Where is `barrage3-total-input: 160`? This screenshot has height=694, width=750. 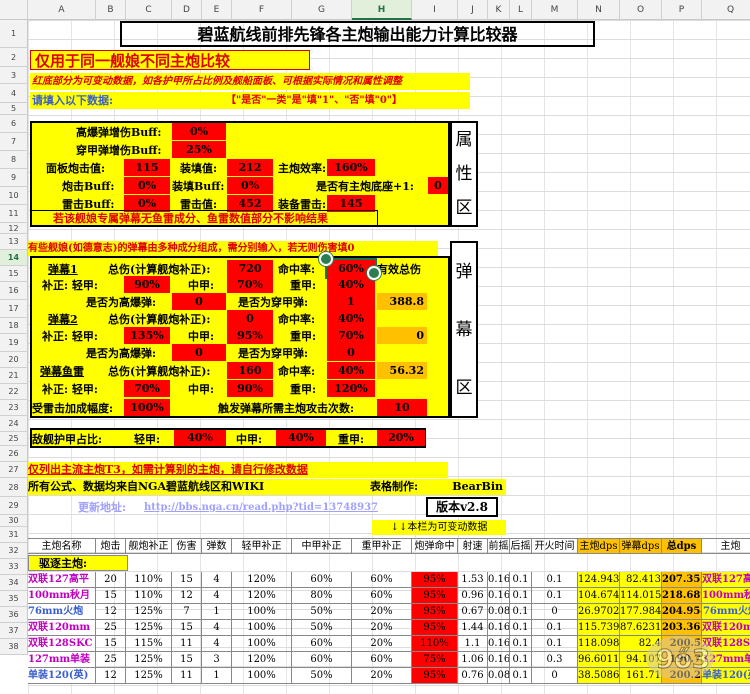 barrage3-total-input: 160 is located at coordinates (250, 370).